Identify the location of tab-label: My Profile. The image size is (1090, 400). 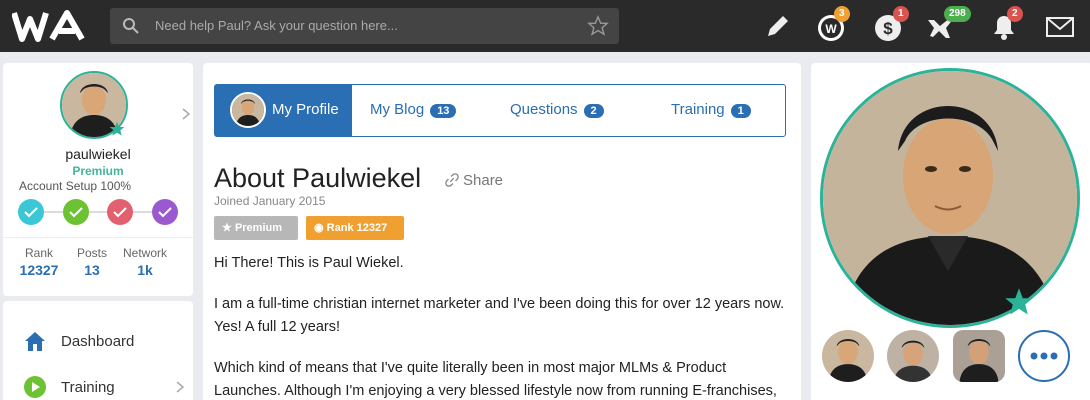
(305, 109).